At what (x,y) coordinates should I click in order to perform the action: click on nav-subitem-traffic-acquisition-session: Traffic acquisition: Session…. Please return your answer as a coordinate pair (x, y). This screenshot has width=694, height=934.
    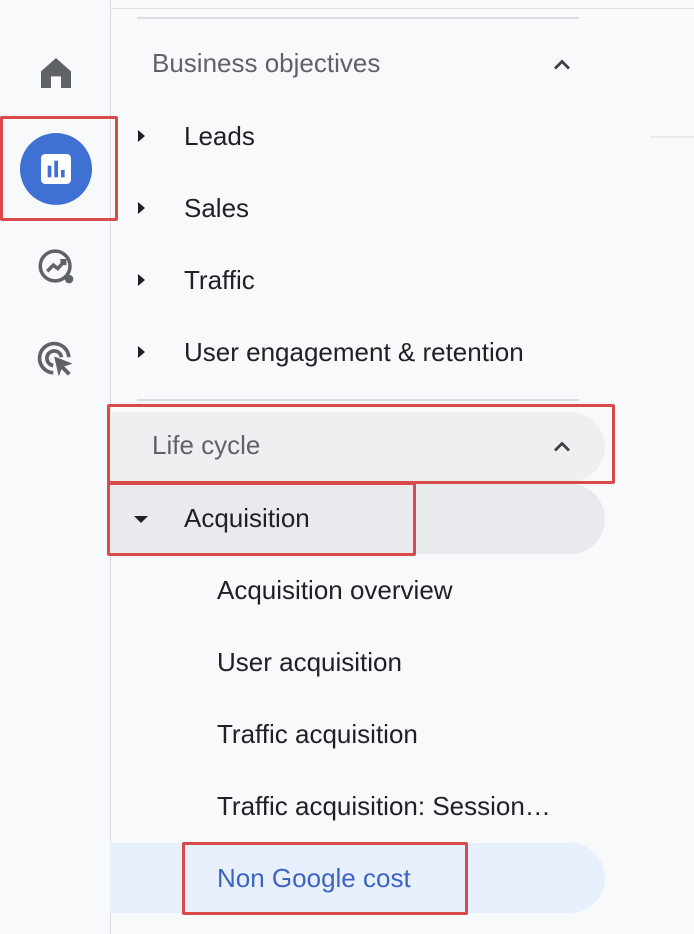
    Looking at the image, I should click on (384, 806).